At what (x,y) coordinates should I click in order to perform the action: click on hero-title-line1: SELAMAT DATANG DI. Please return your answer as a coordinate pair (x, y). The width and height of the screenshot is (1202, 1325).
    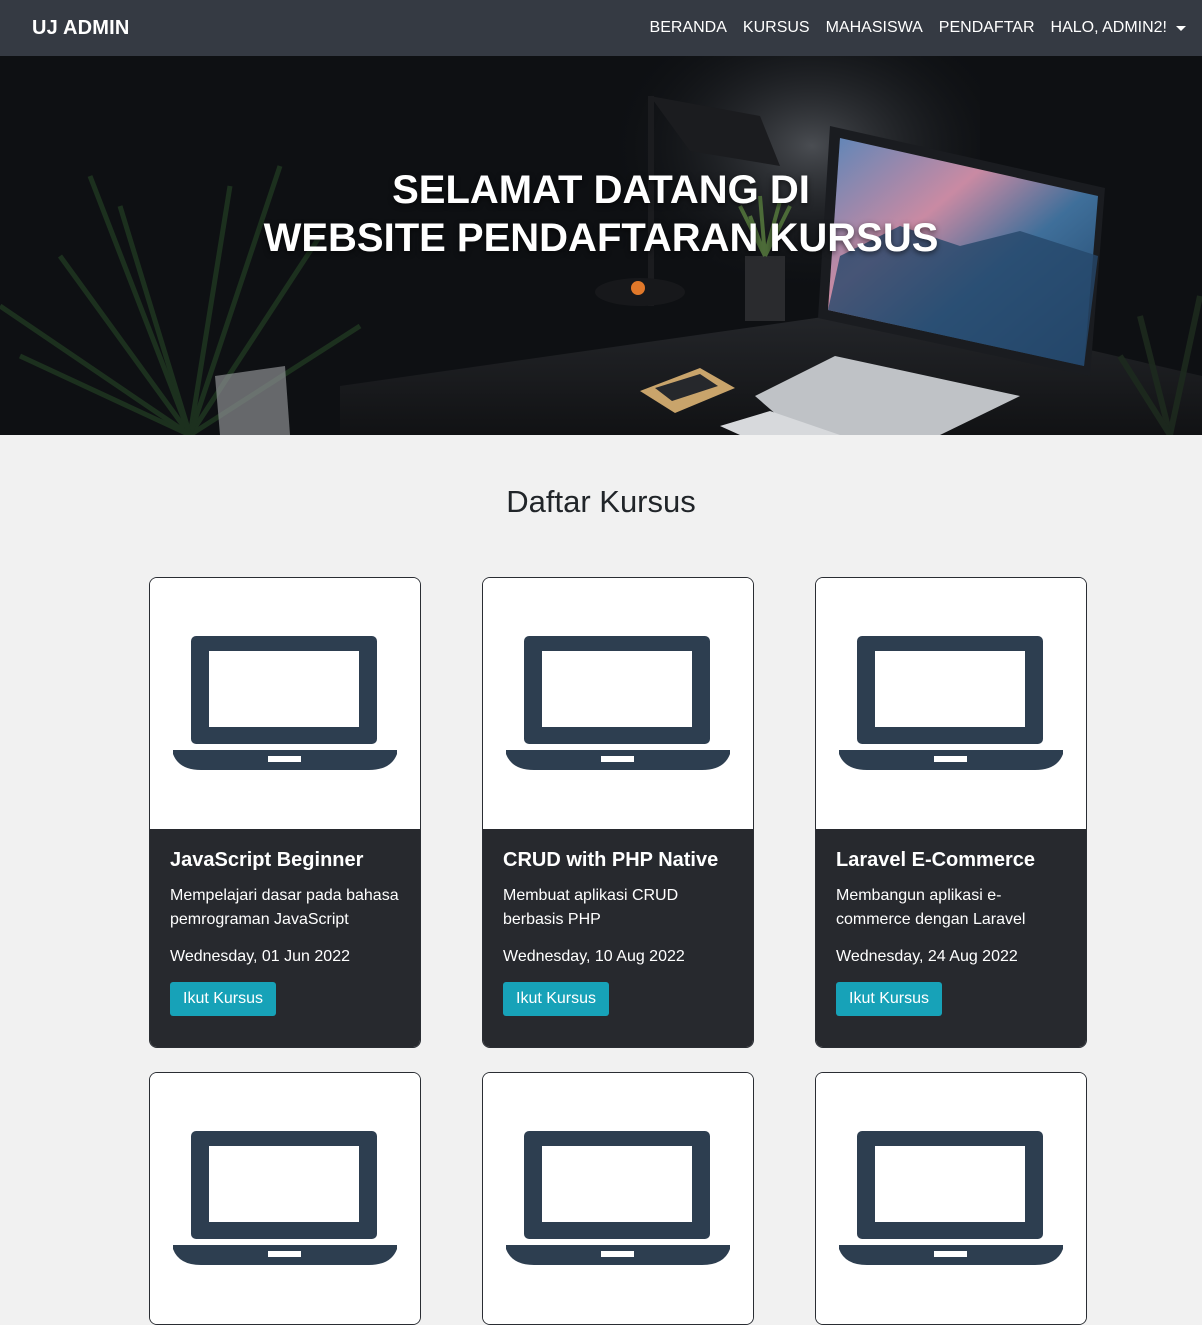
    Looking at the image, I should click on (601, 190).